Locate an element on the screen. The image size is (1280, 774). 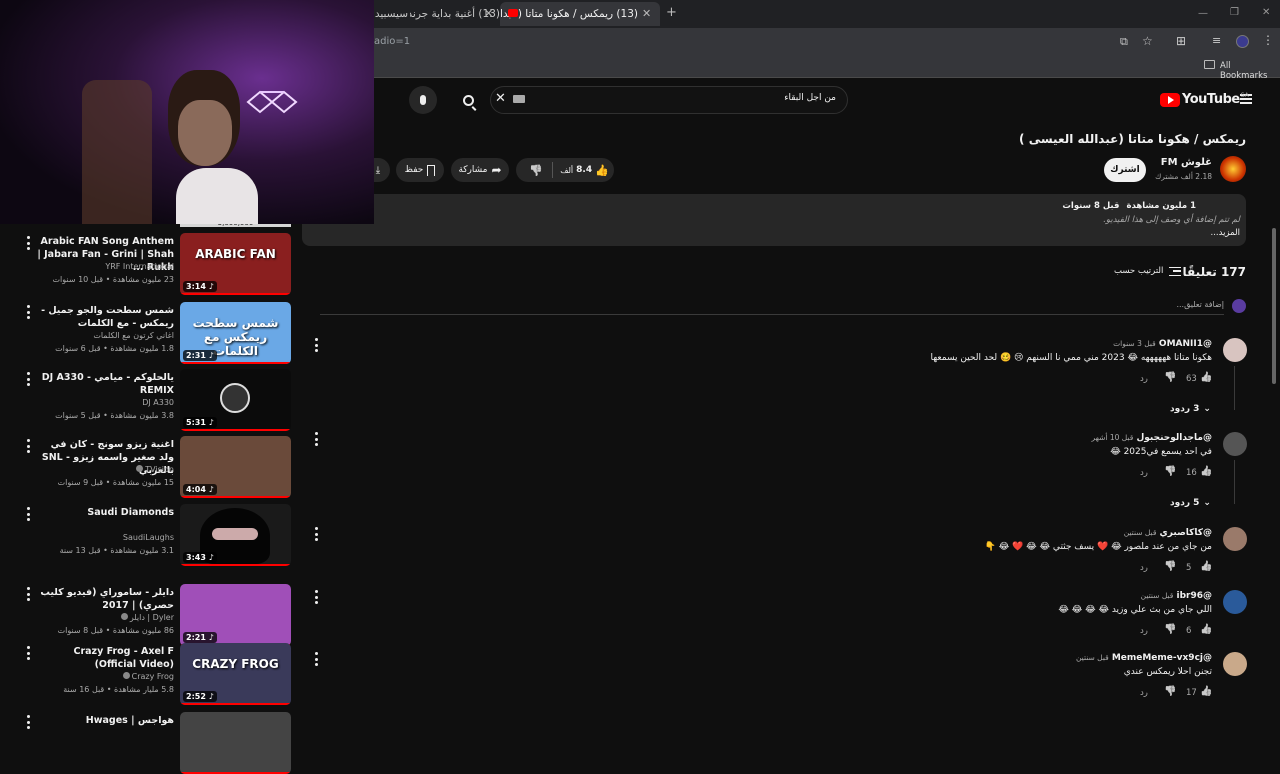
menu-dots-icon: ⋮ is located at coordinates (1268, 40).